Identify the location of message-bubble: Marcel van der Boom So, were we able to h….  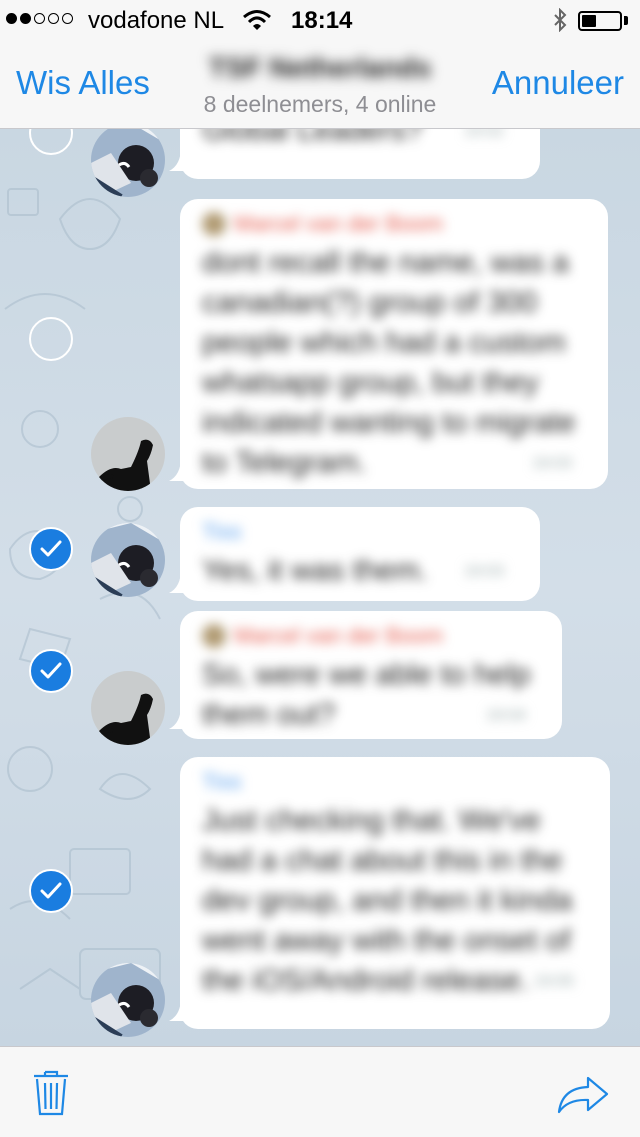
(371, 675).